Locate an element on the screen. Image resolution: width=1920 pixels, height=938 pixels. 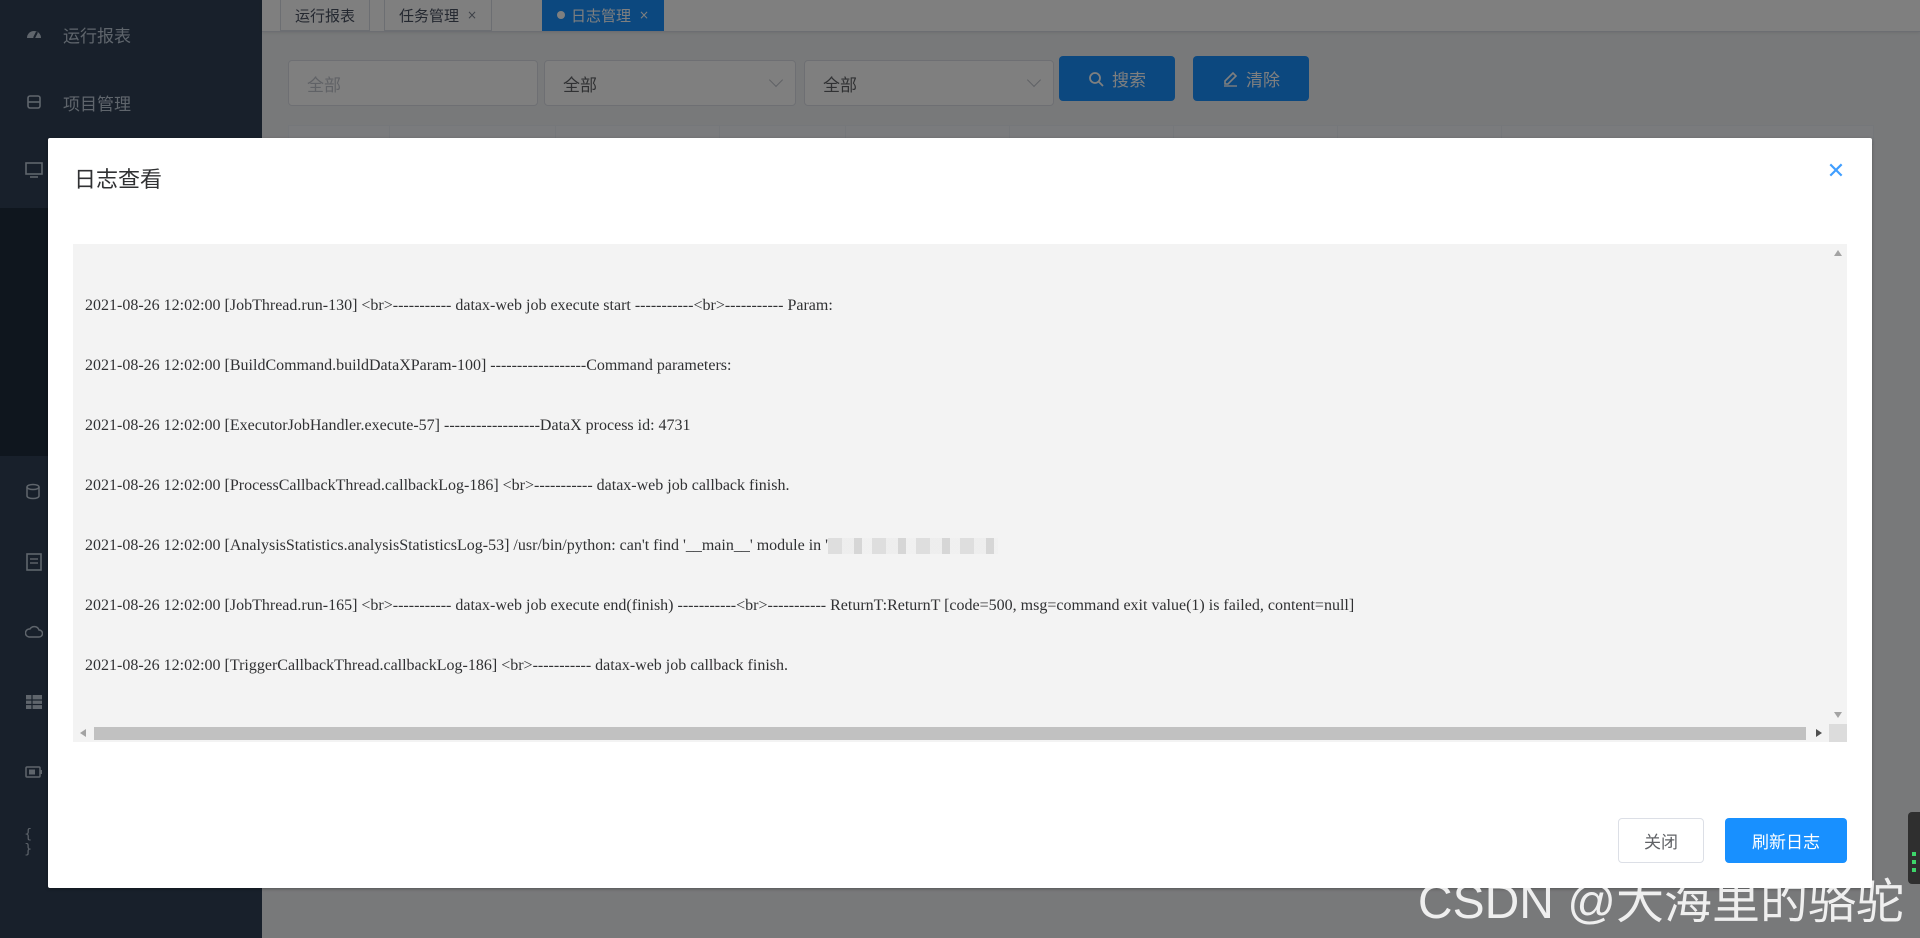
scroll-down-icon is located at coordinates (1838, 715).